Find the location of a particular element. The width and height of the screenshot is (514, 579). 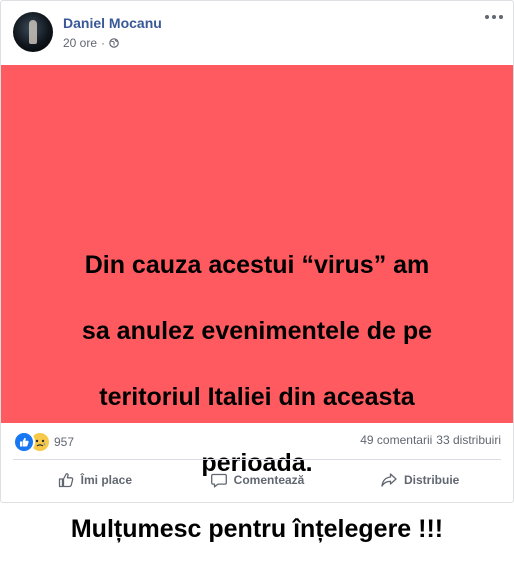

author-name: Daniel Mocanu is located at coordinates (112, 23).